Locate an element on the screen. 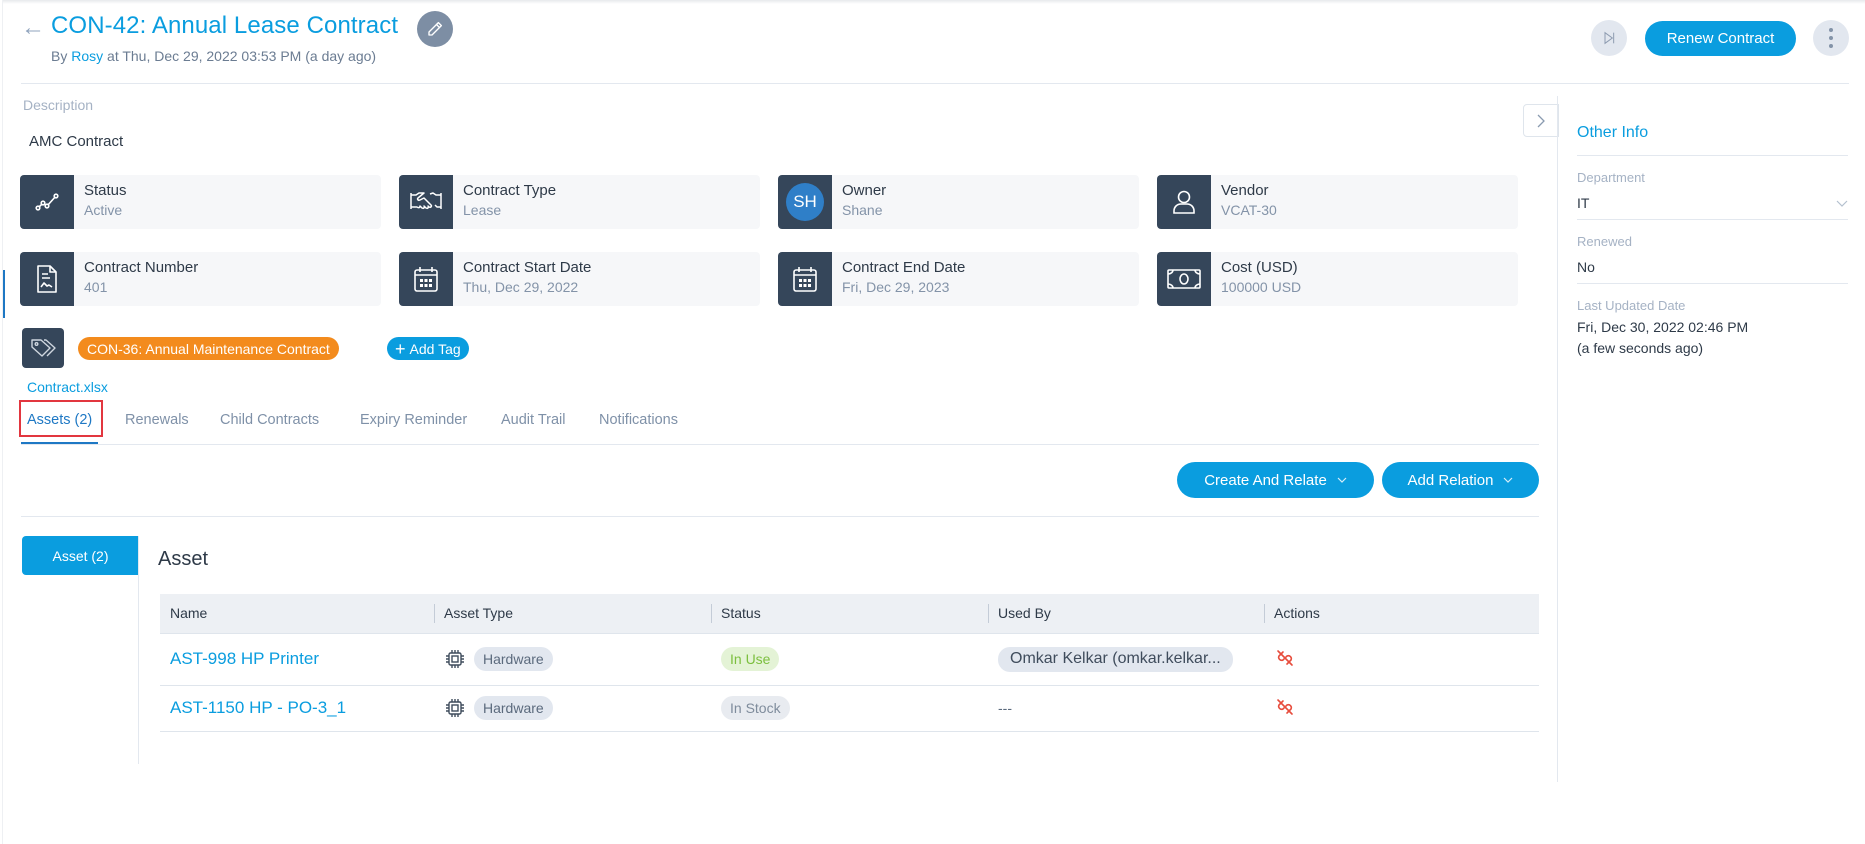  pencil-icon is located at coordinates (435, 28).